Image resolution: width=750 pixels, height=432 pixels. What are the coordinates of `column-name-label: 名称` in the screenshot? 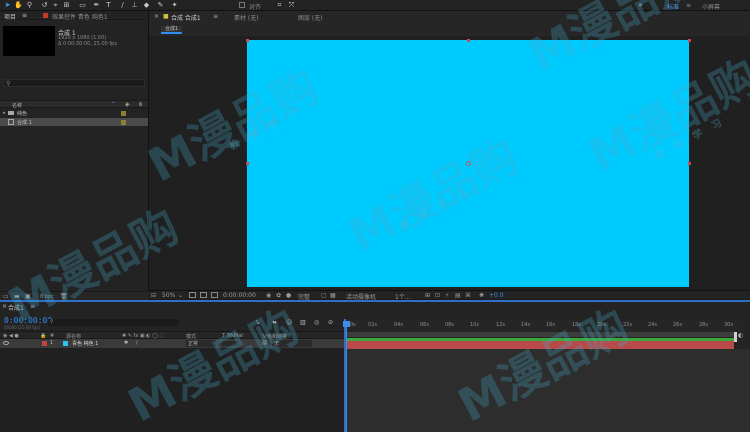 It's located at (17, 105).